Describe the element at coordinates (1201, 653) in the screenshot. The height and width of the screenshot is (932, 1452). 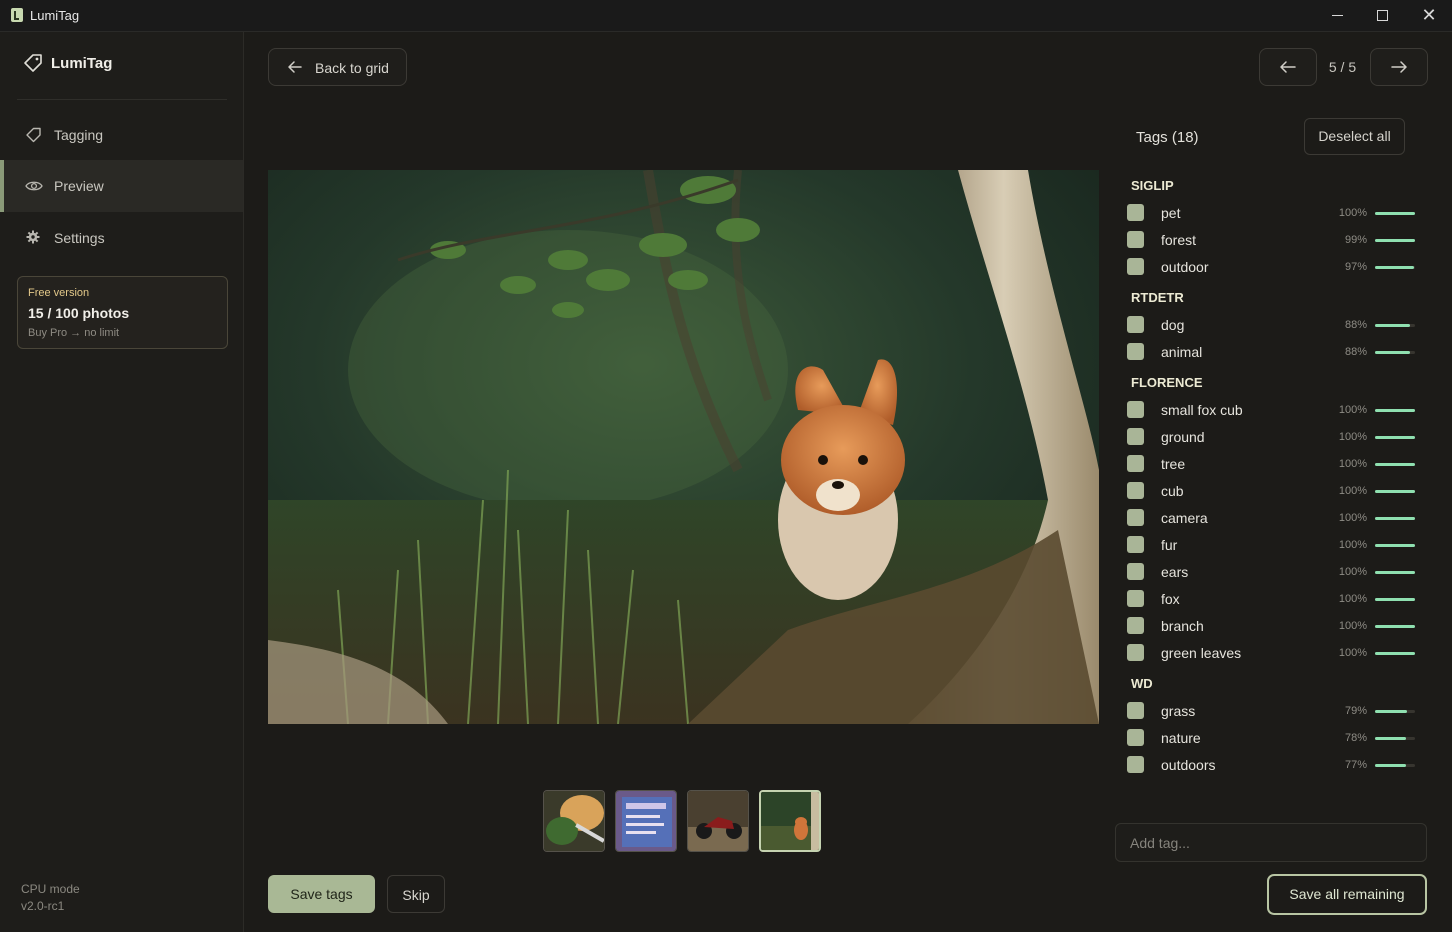
I see `tag-name: green leaves` at that location.